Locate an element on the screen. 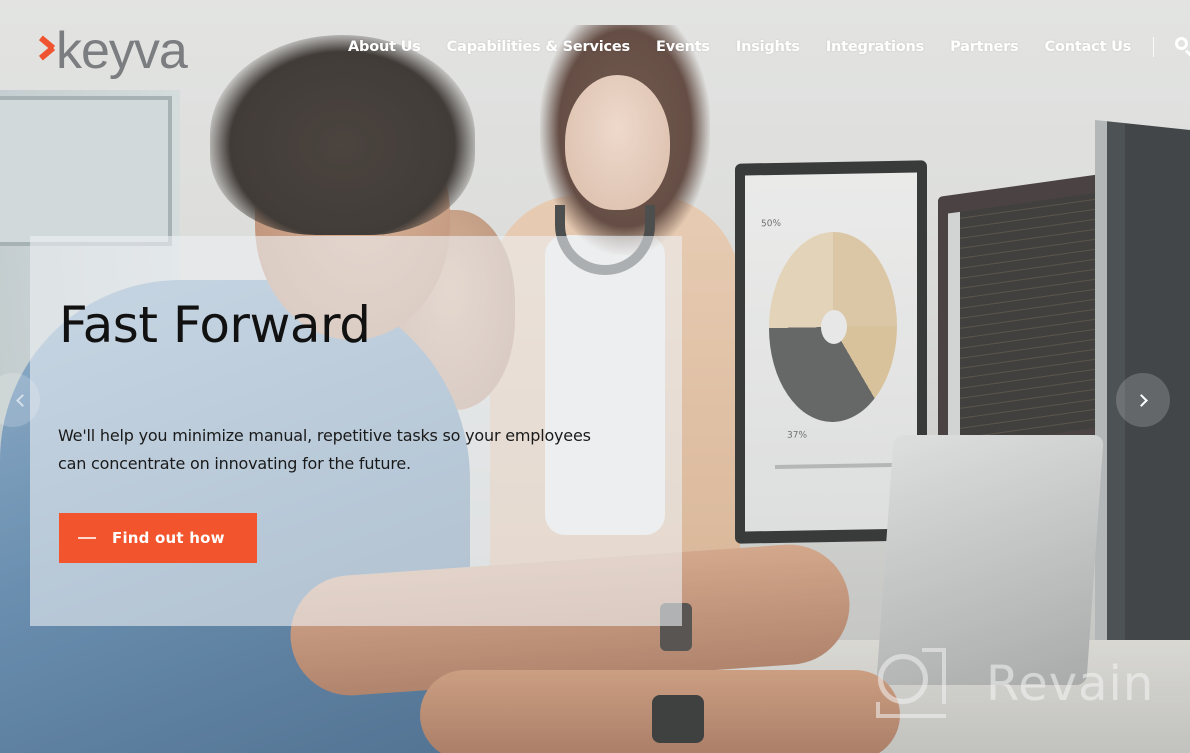 The height and width of the screenshot is (753, 1190). nav-item-events: Events is located at coordinates (683, 47).